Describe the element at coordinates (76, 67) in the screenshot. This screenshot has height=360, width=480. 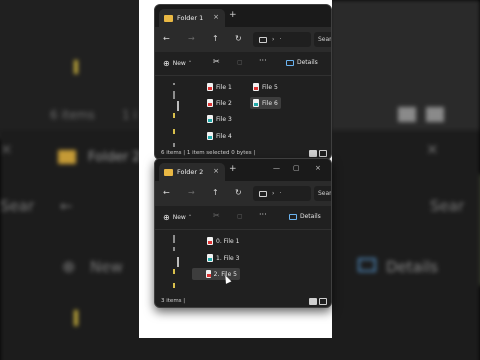
I see `bg-sidebar-mark` at that location.